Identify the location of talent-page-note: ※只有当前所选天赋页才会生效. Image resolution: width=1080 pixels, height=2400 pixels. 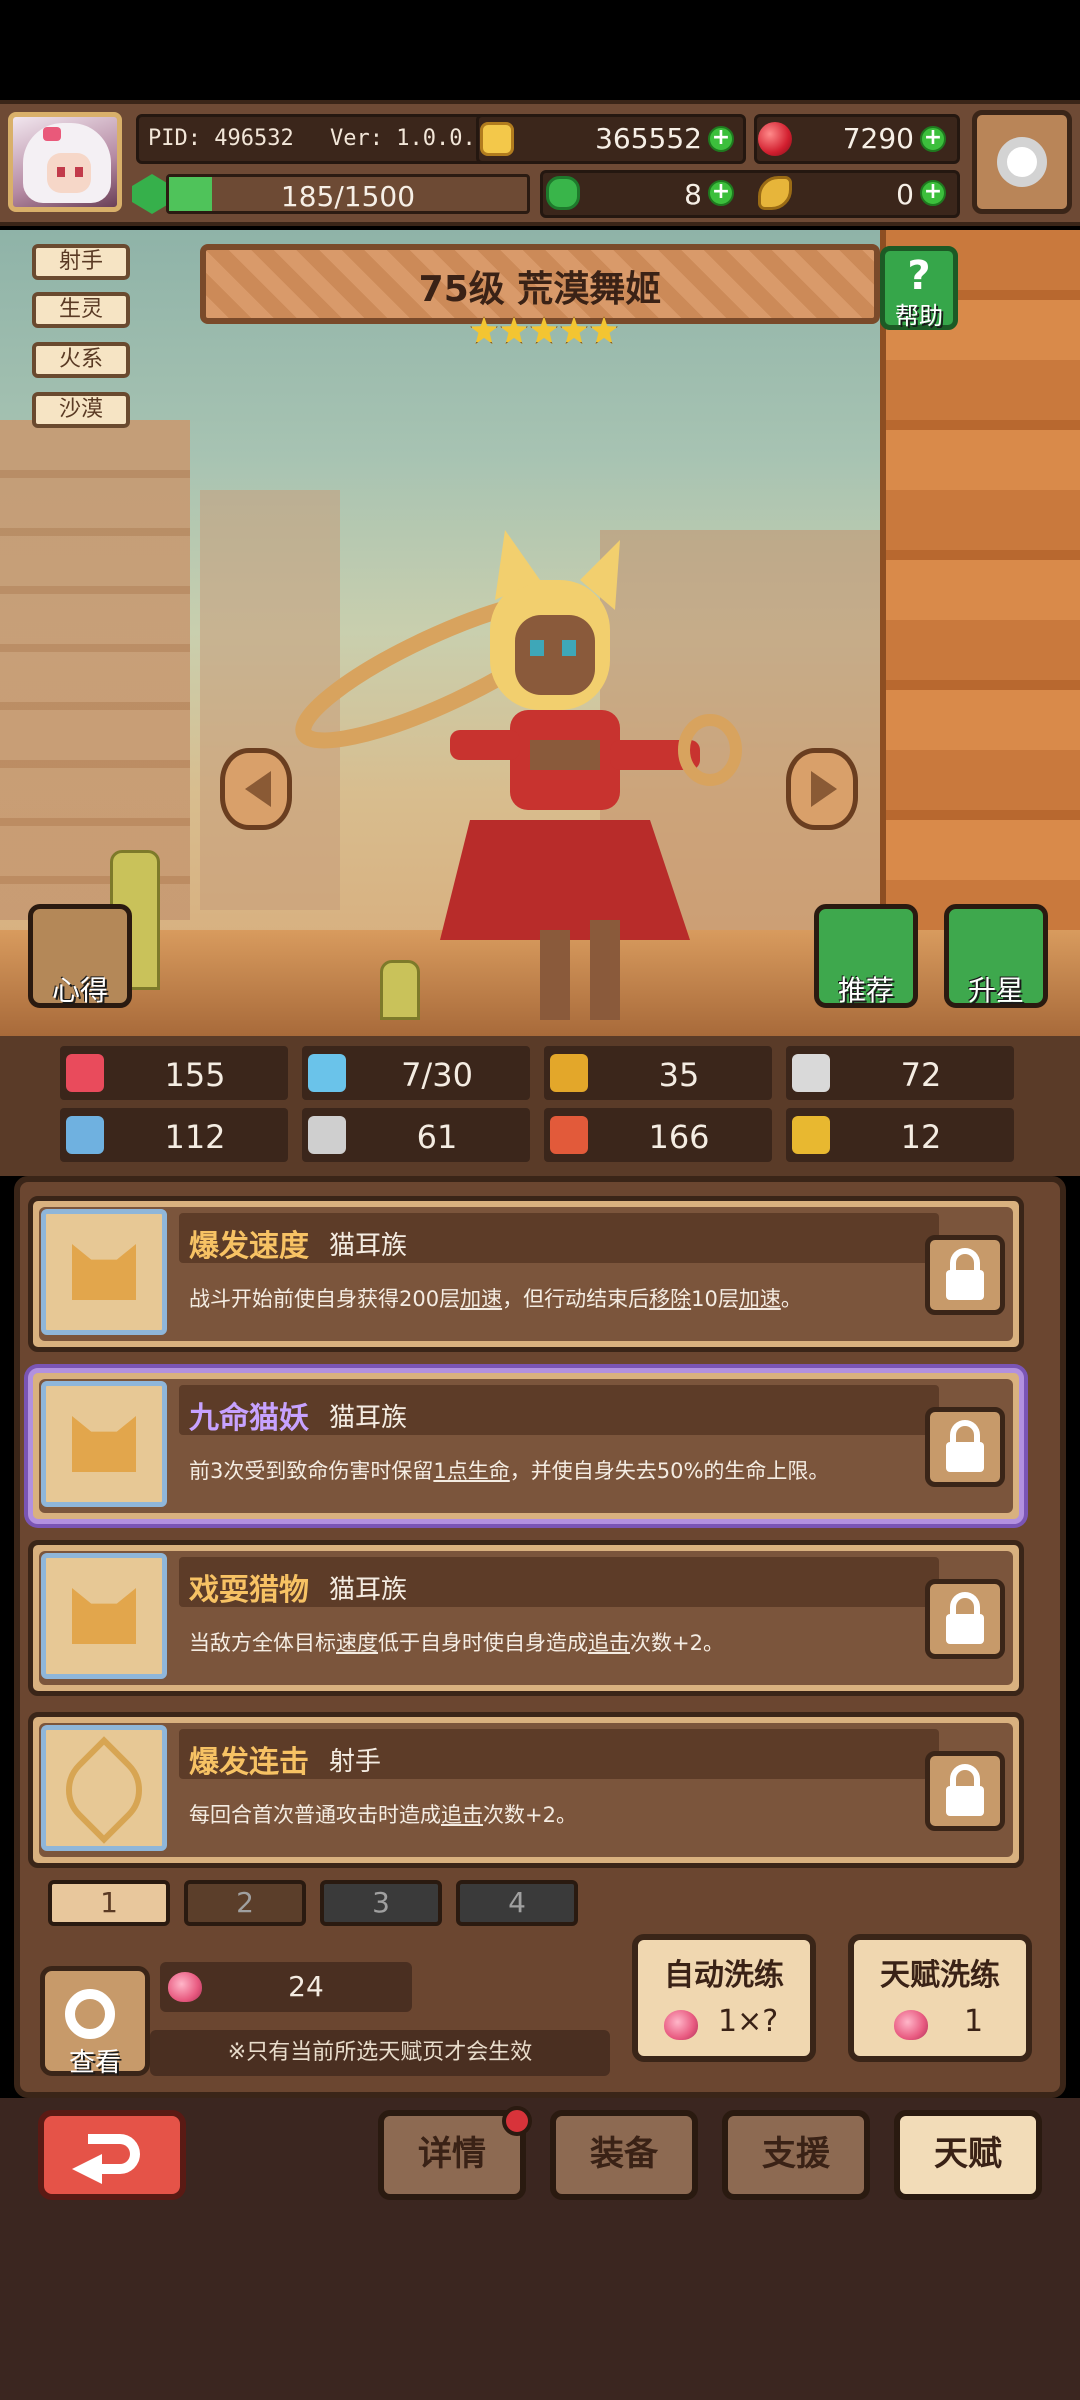
(380, 2053).